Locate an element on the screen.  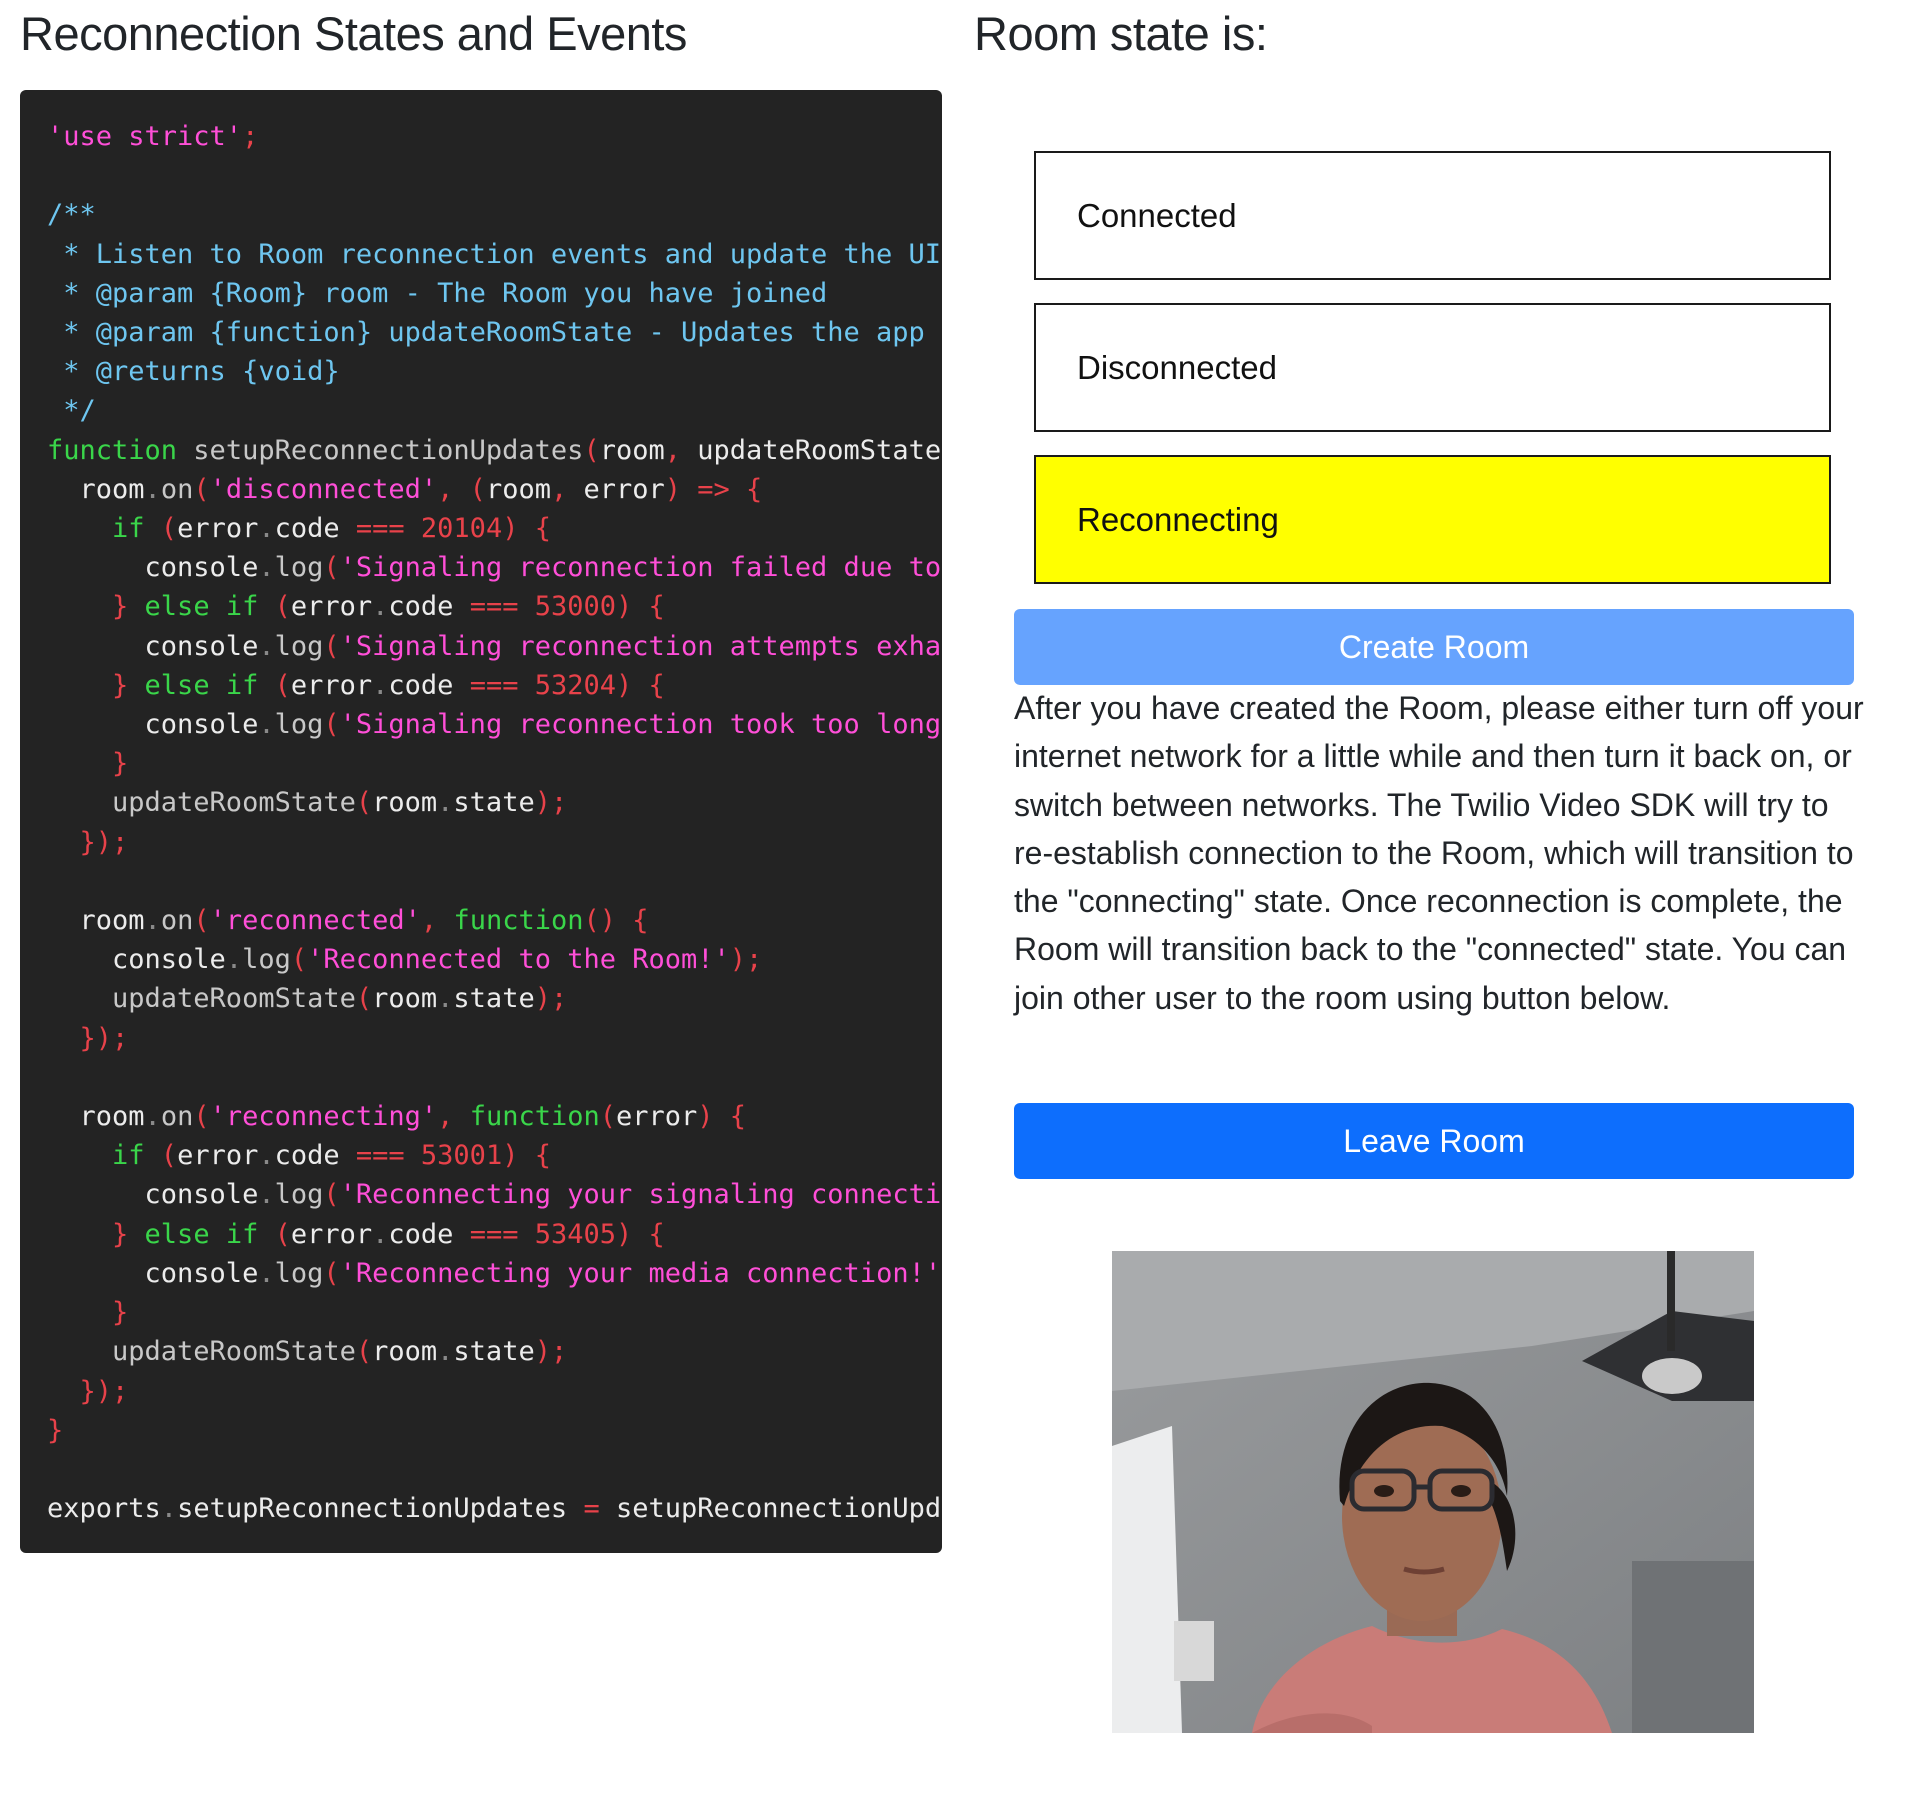
create-room-button: Create Room is located at coordinates (1434, 647).